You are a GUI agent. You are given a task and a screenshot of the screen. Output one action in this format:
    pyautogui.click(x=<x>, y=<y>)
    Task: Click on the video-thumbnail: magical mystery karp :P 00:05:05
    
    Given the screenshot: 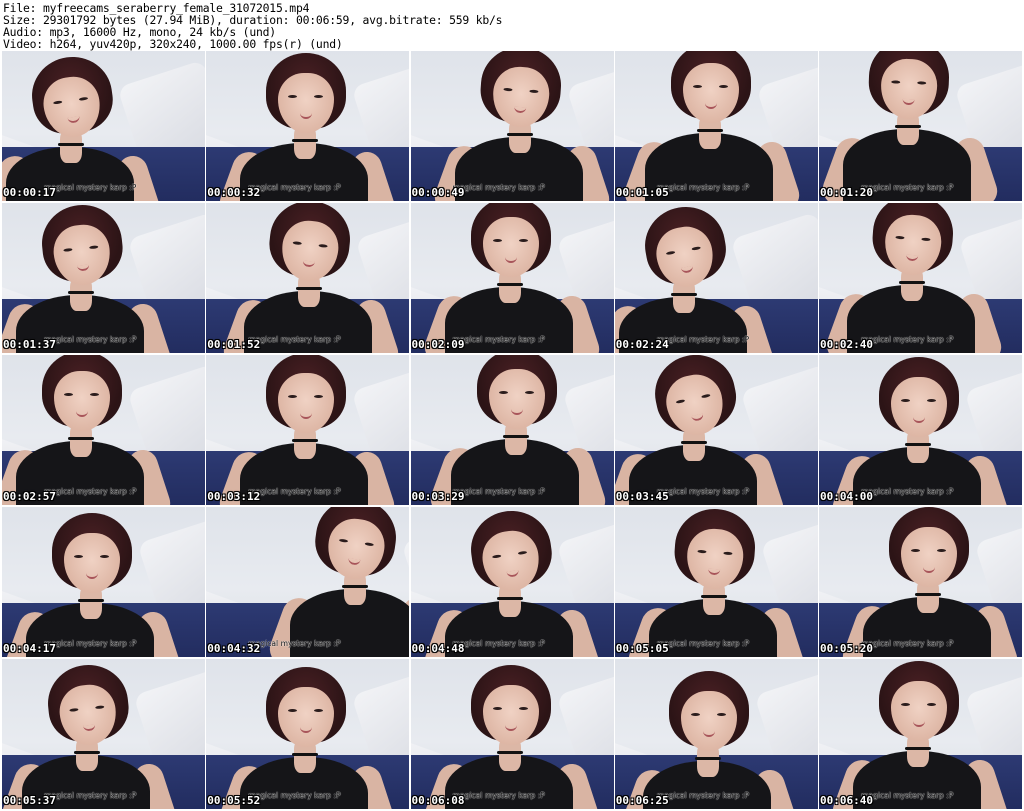 What is the action you would take?
    pyautogui.click(x=716, y=582)
    